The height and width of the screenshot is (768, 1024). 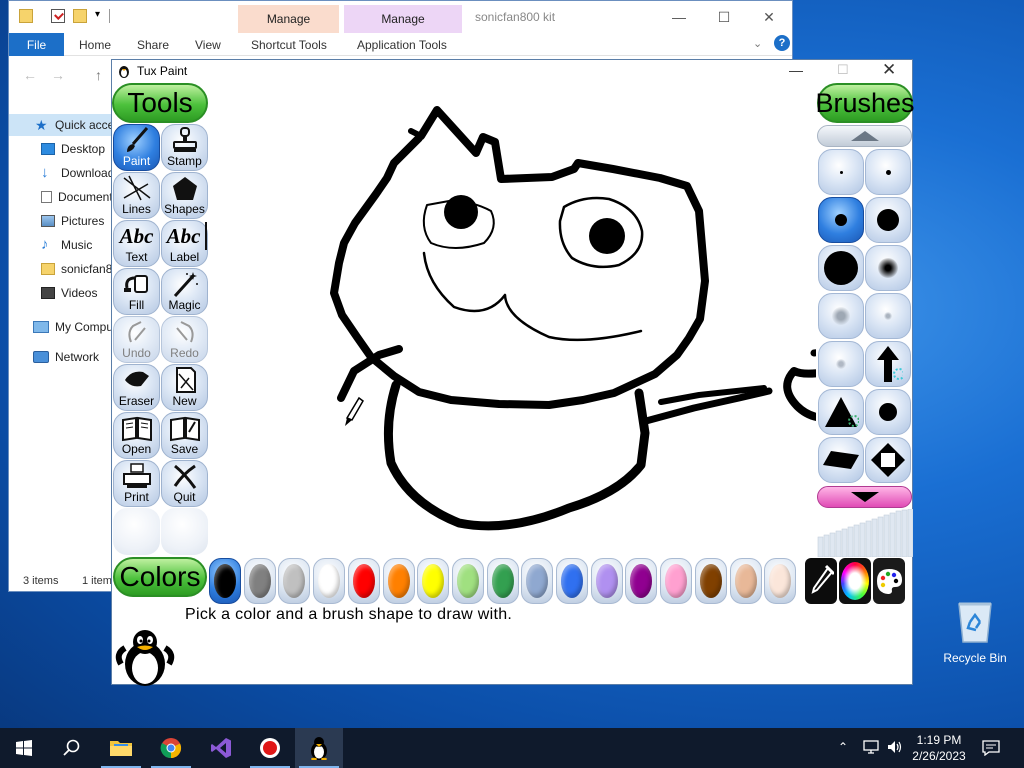 I want to click on search-button, so click(x=72, y=748).